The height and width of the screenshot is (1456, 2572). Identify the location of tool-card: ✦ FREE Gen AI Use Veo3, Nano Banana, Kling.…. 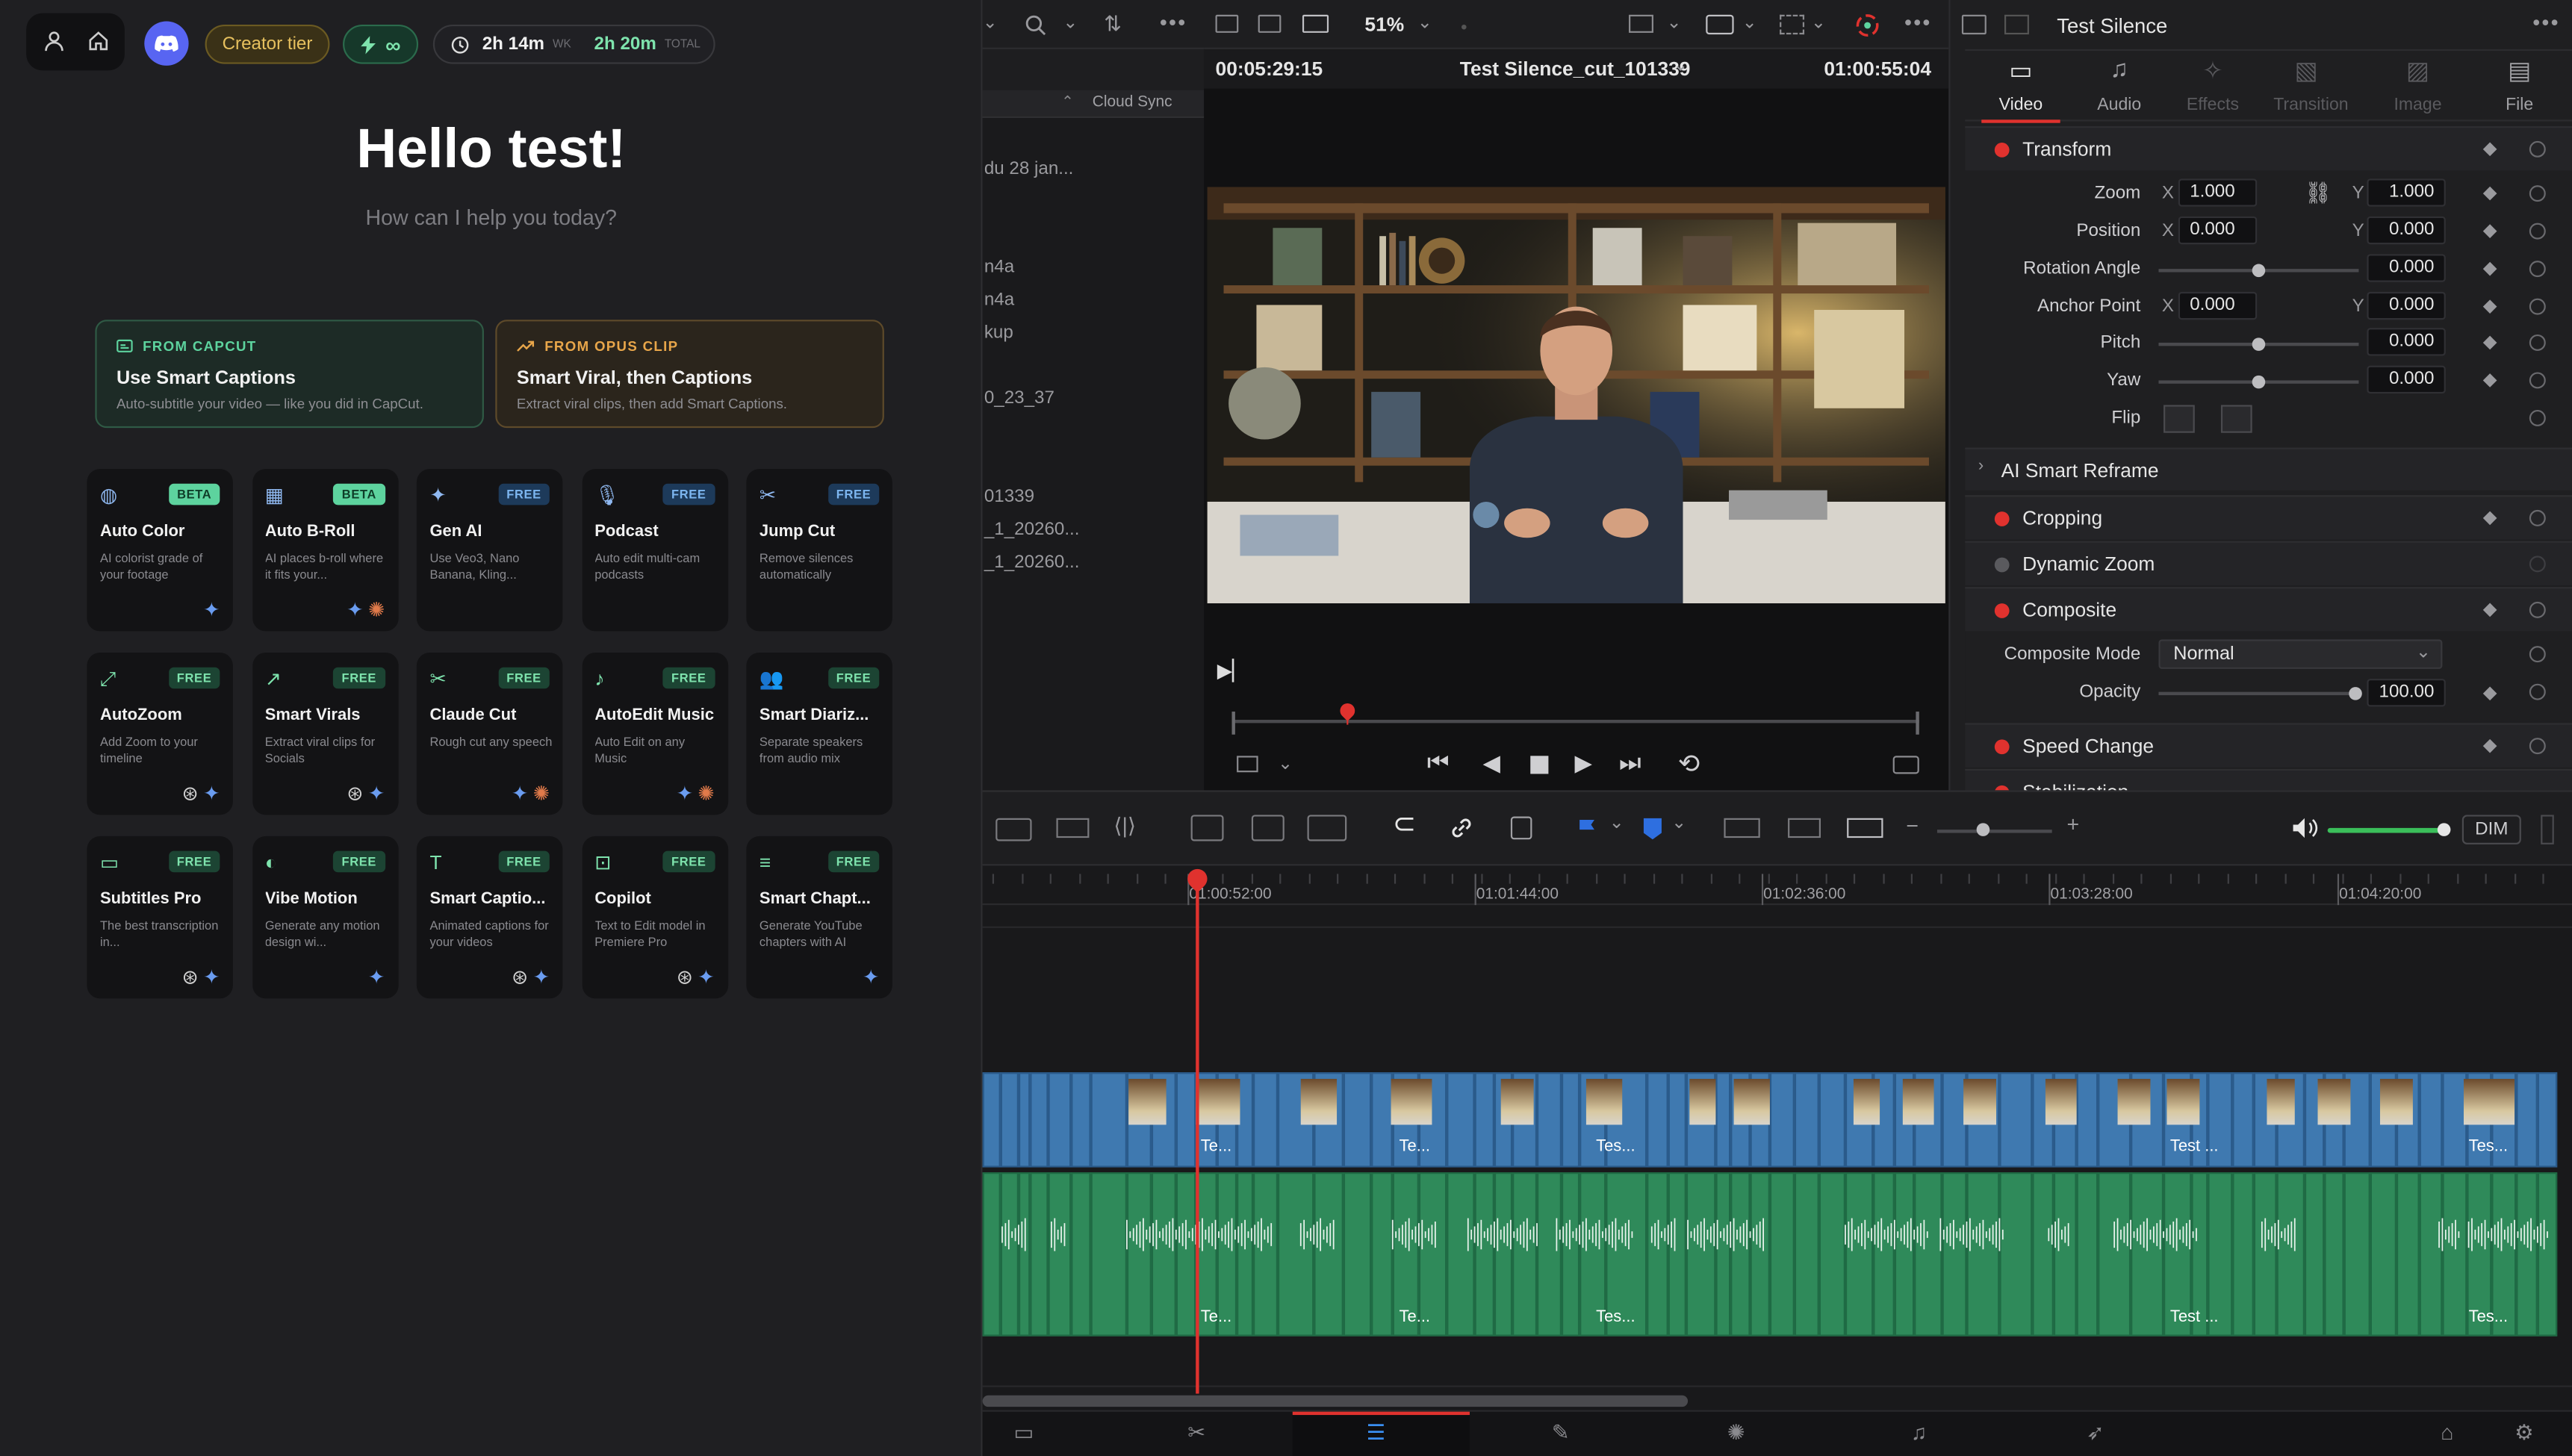
(489, 550).